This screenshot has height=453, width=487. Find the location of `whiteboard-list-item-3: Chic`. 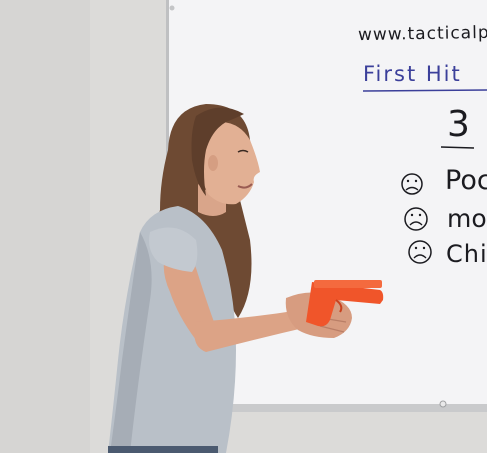

whiteboard-list-item-3: Chic is located at coordinates (466, 254).